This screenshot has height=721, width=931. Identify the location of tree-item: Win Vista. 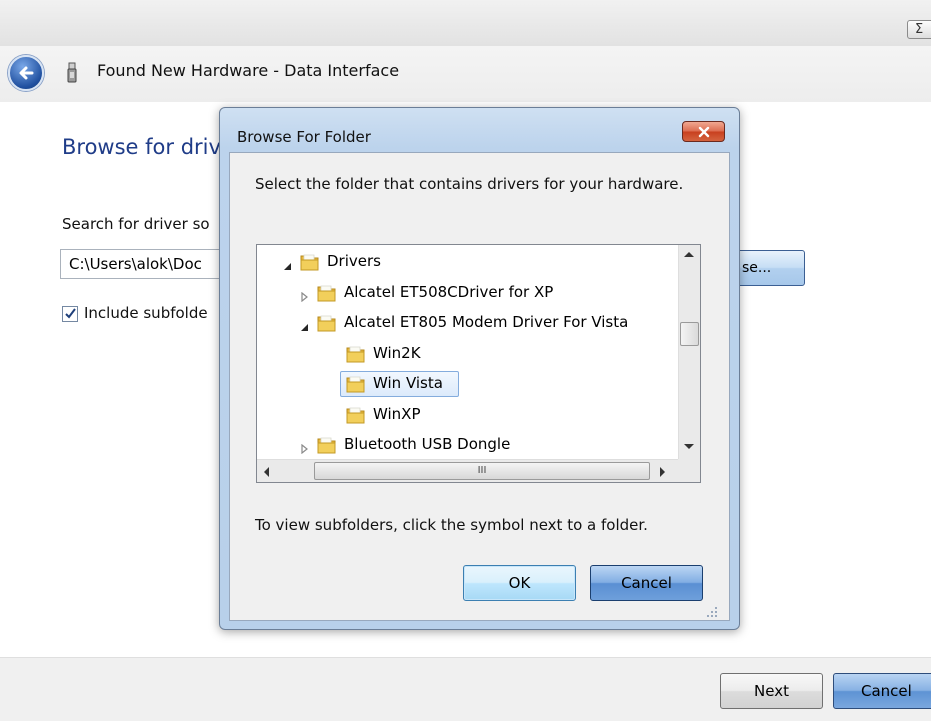
(467, 384).